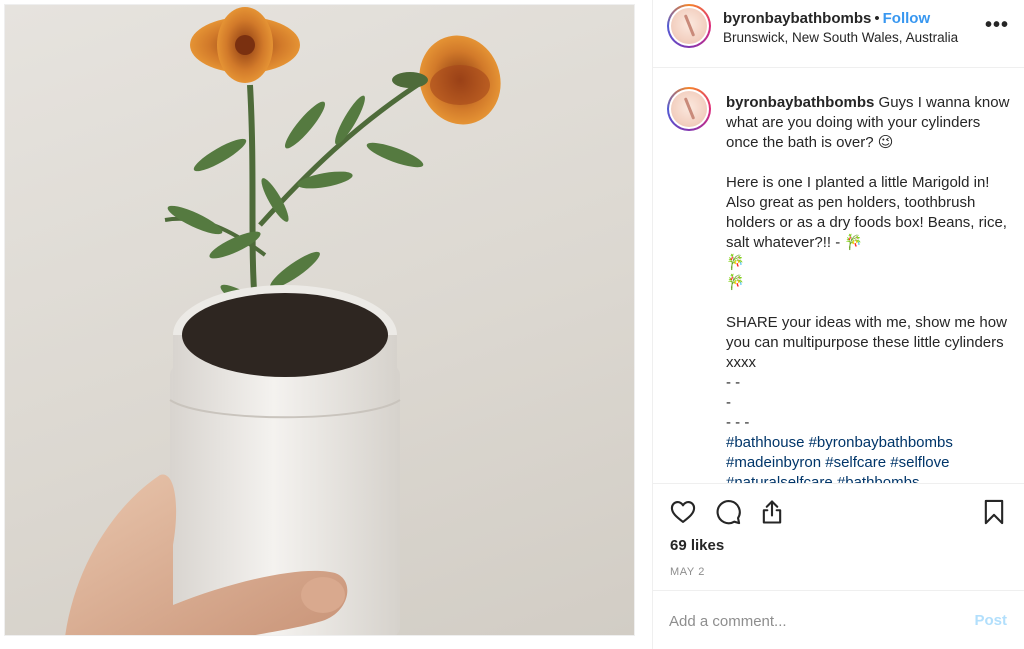 The image size is (1024, 649). Describe the element at coordinates (800, 102) in the screenshot. I see `caption-username: byronbaybathbombs` at that location.